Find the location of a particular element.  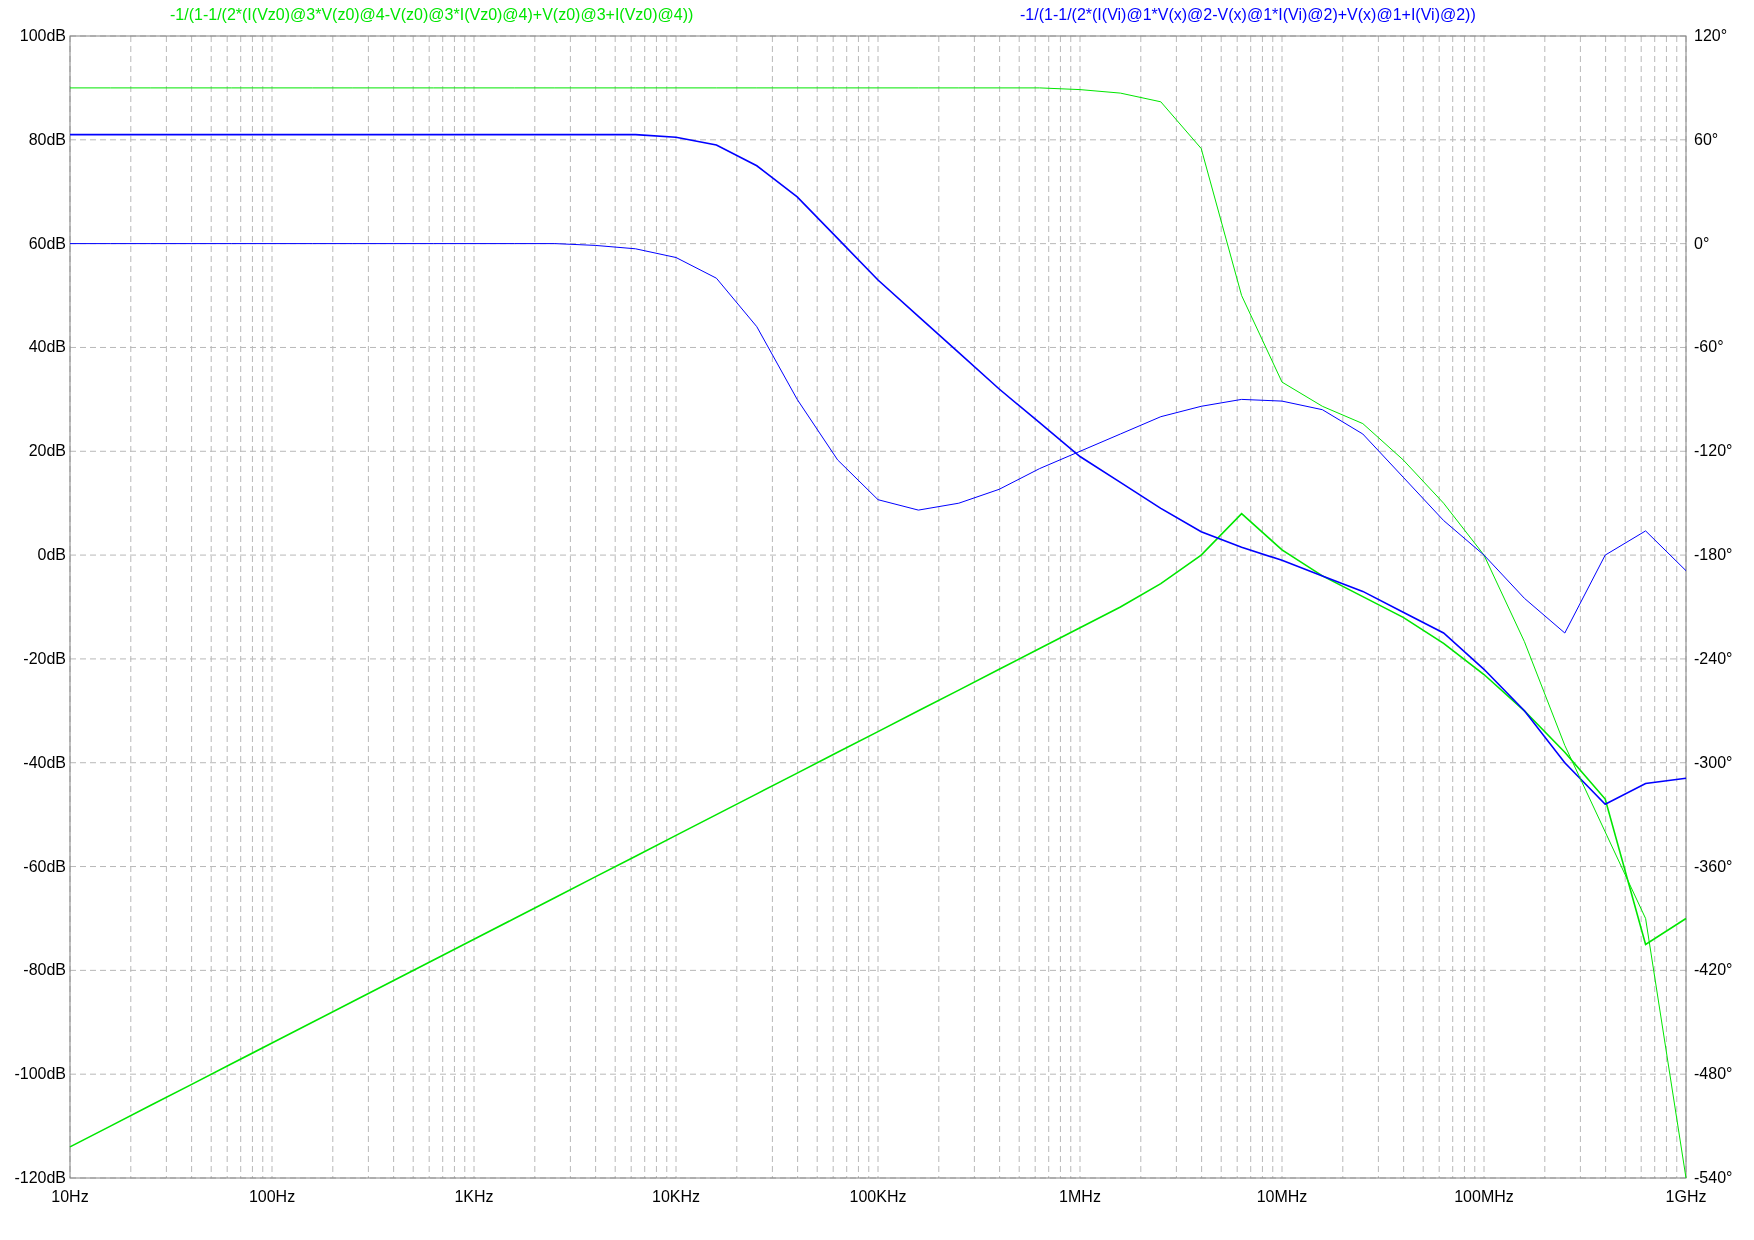

axis-tick-label: 100KHz is located at coordinates (878, 1196).